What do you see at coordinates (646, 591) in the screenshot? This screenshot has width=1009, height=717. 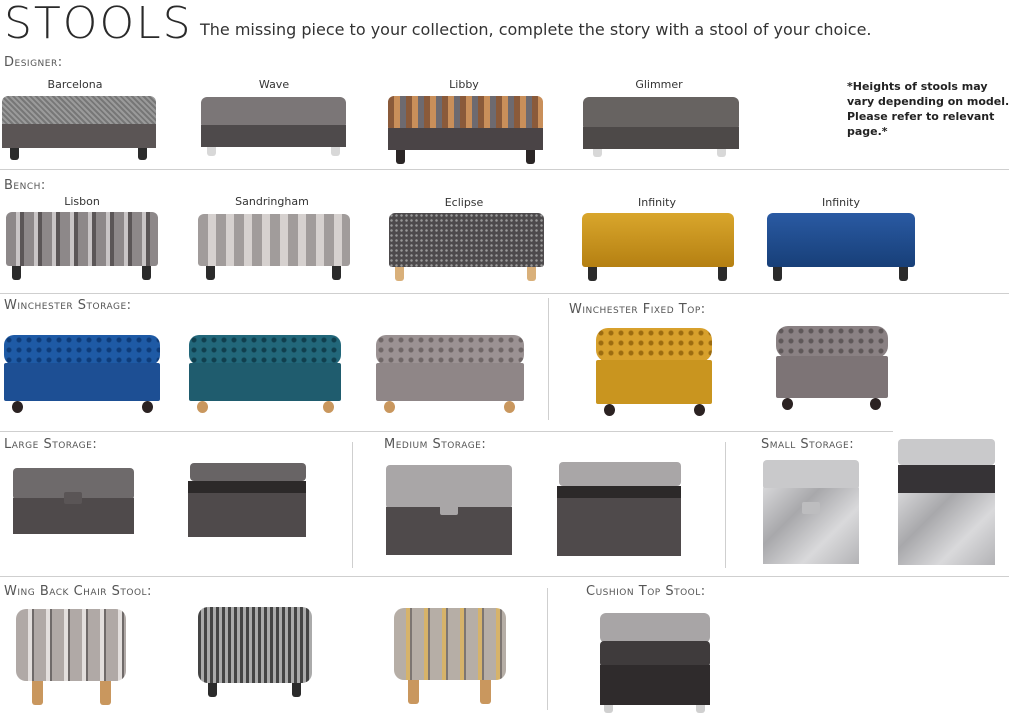 I see `section-cushion-top-heading: Cushion Top Stool:` at bounding box center [646, 591].